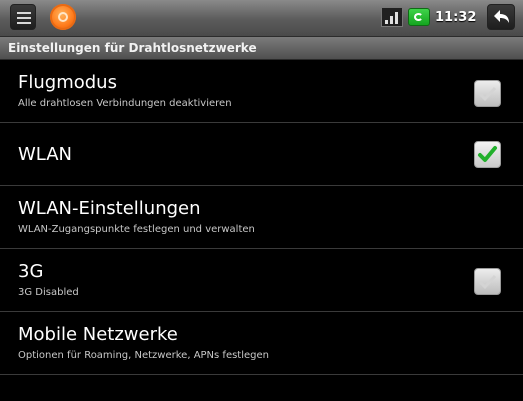 The image size is (523, 401). Describe the element at coordinates (261, 390) in the screenshot. I see `list-bottom-space` at that location.